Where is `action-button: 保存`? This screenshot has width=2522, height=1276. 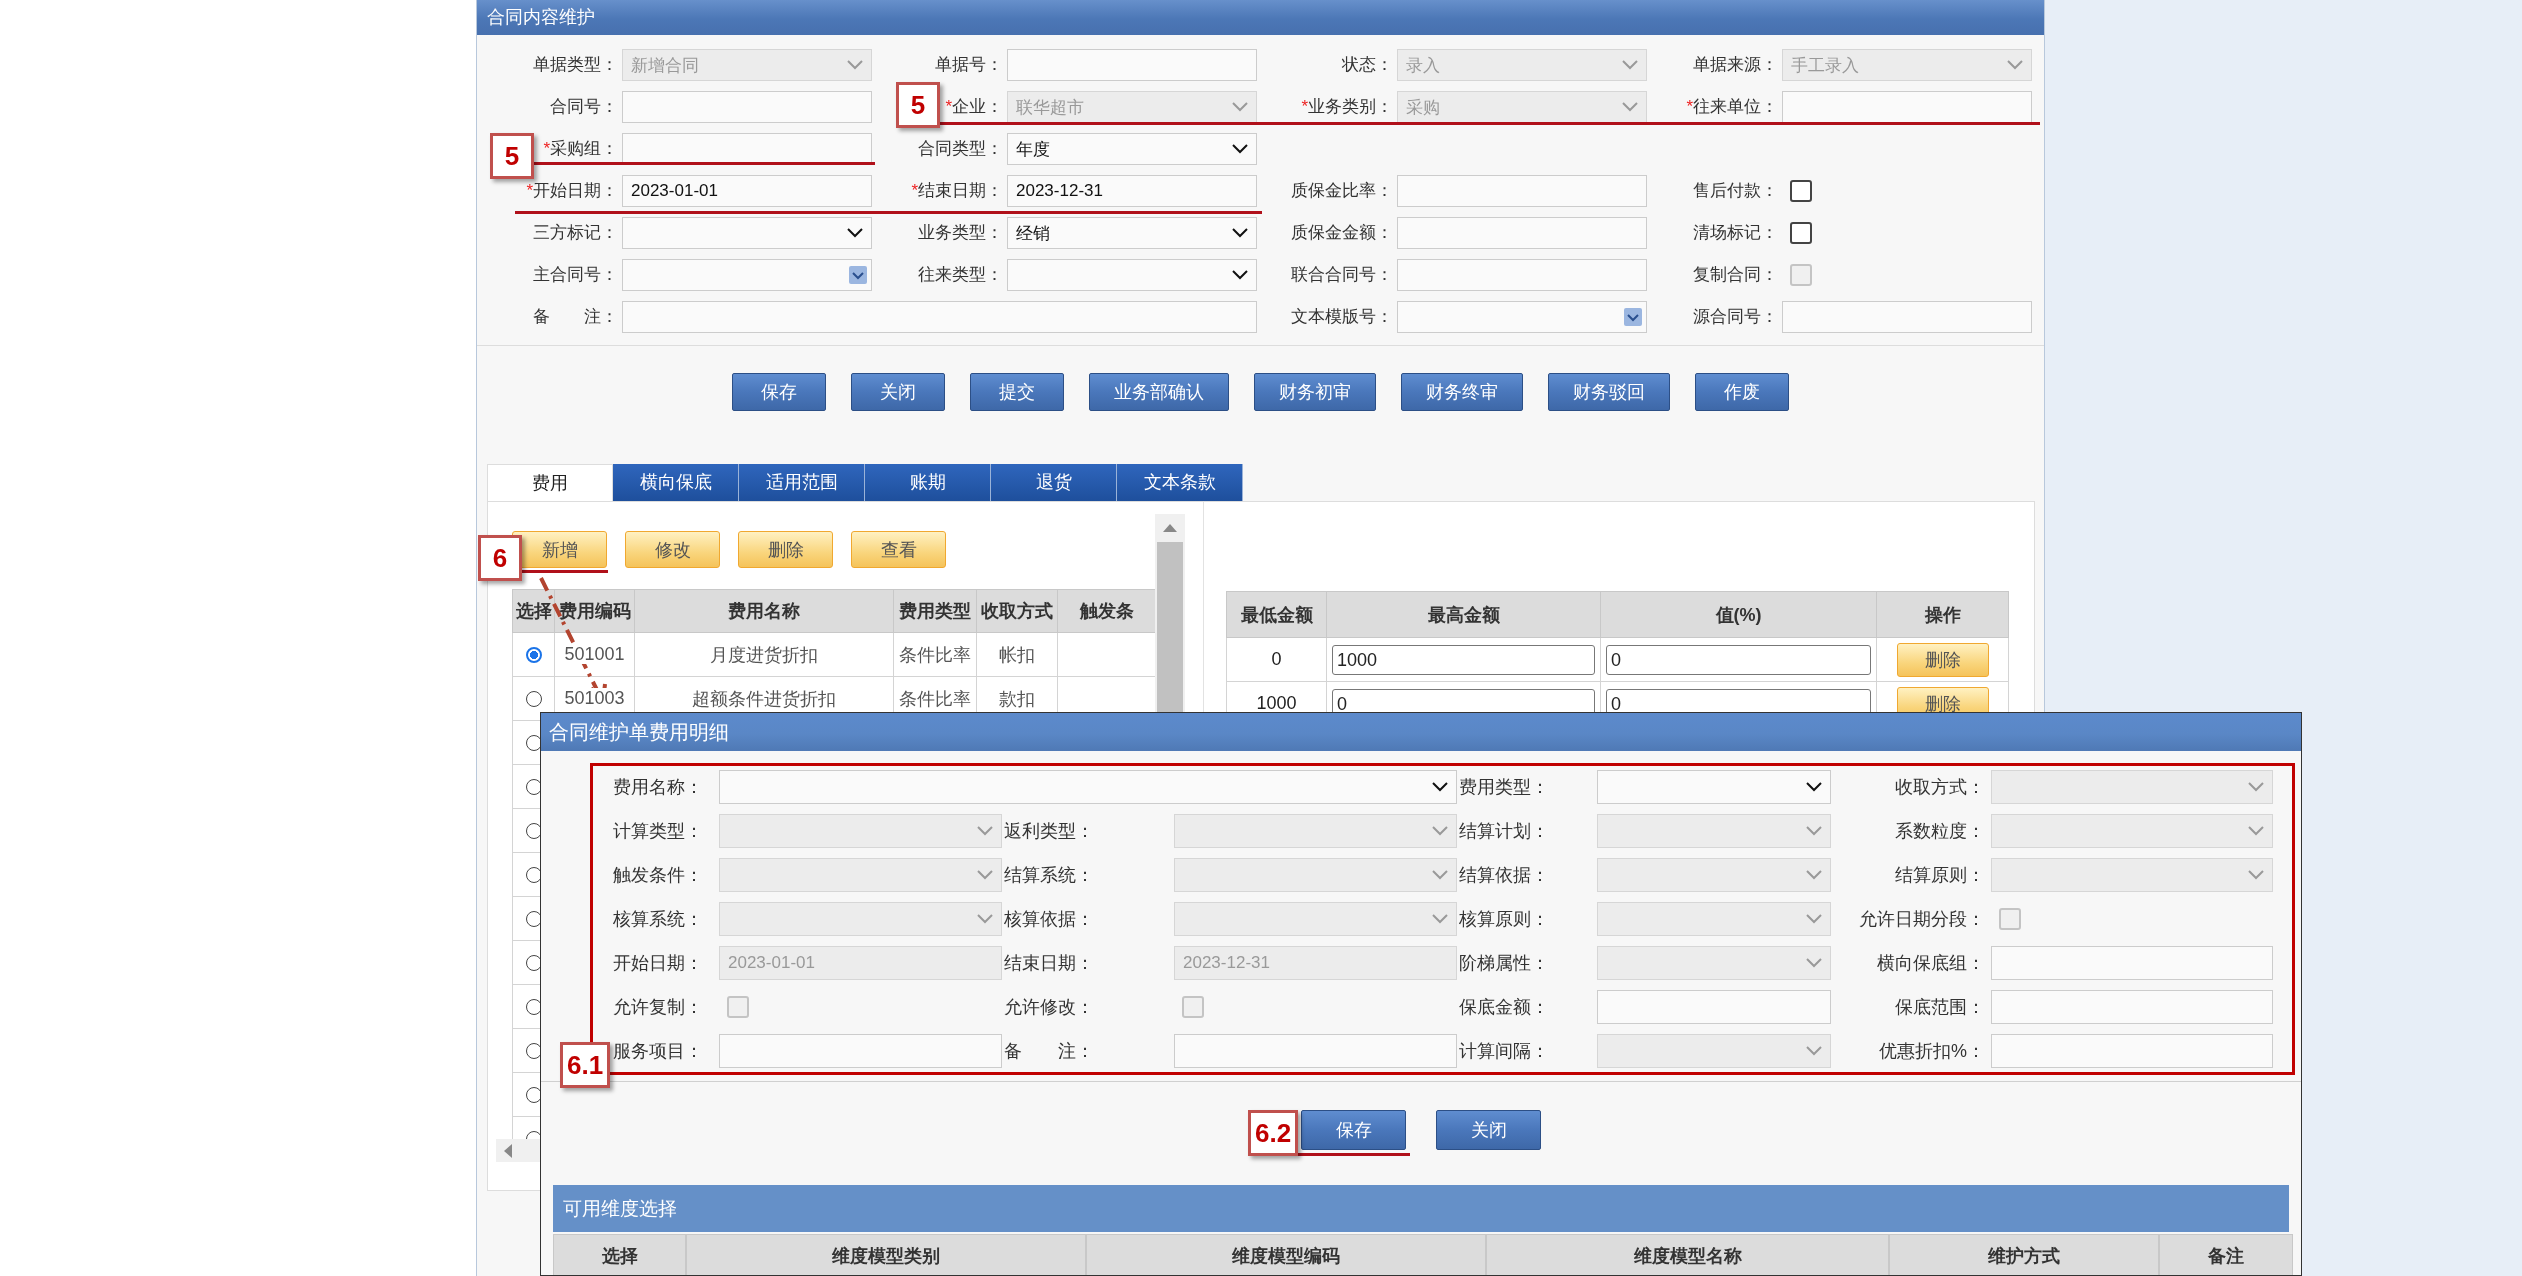 action-button: 保存 is located at coordinates (779, 392).